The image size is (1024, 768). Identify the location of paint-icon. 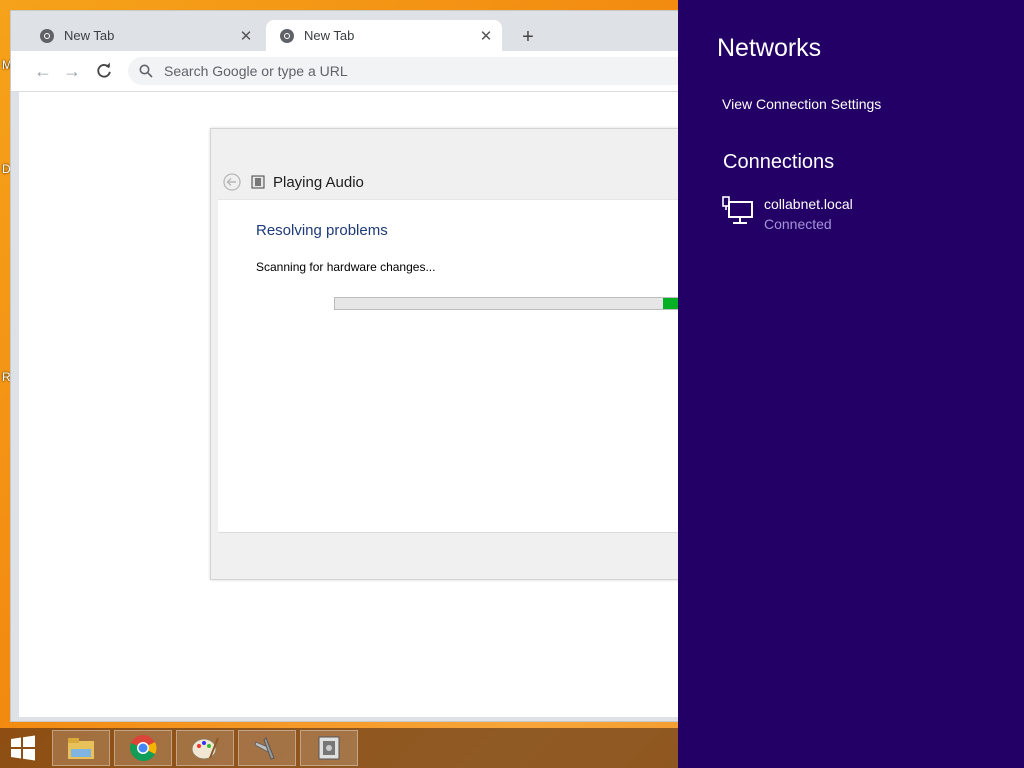
(205, 748).